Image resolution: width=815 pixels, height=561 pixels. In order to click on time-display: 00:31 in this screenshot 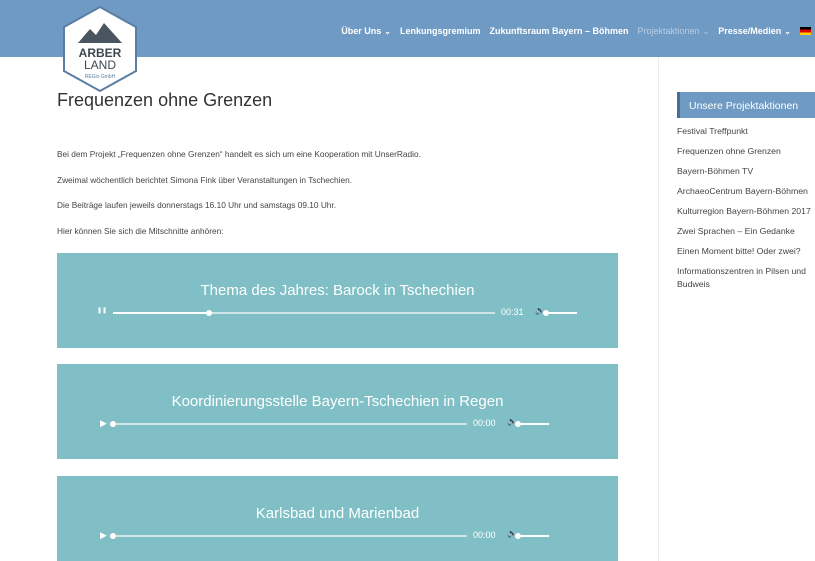, I will do `click(512, 312)`.